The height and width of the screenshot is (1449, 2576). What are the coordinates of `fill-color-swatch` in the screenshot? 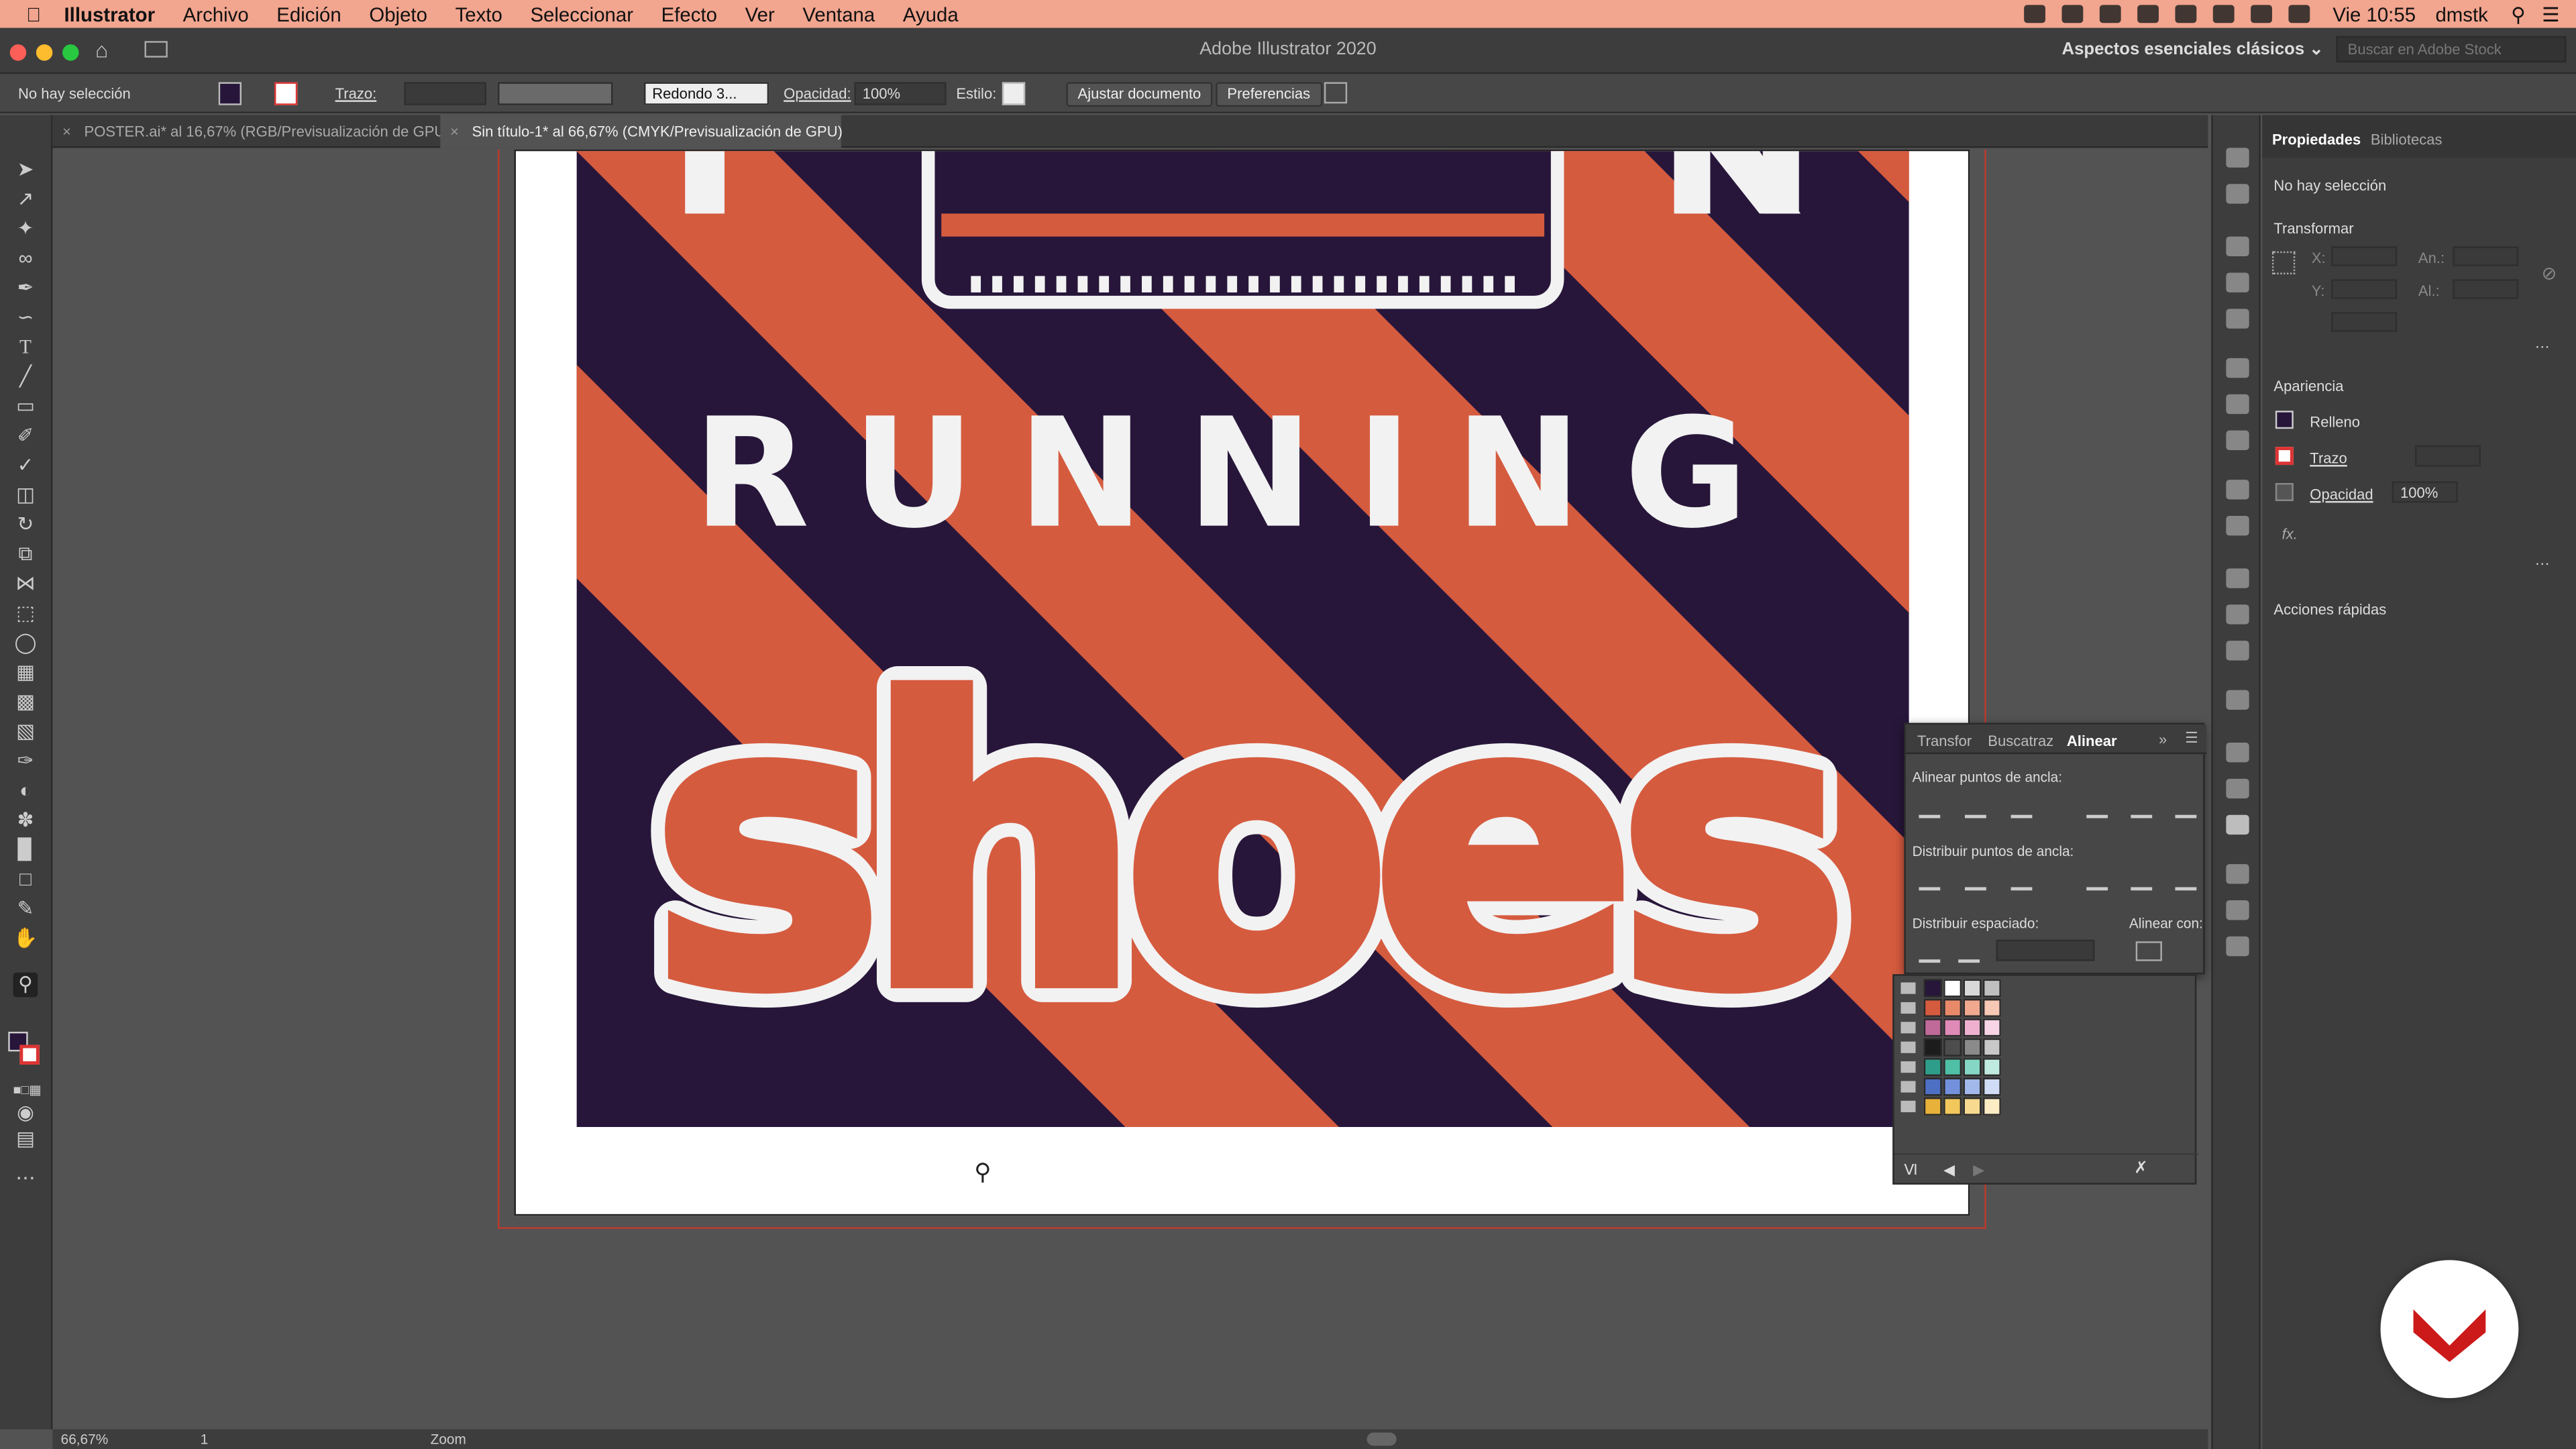 It's located at (2284, 420).